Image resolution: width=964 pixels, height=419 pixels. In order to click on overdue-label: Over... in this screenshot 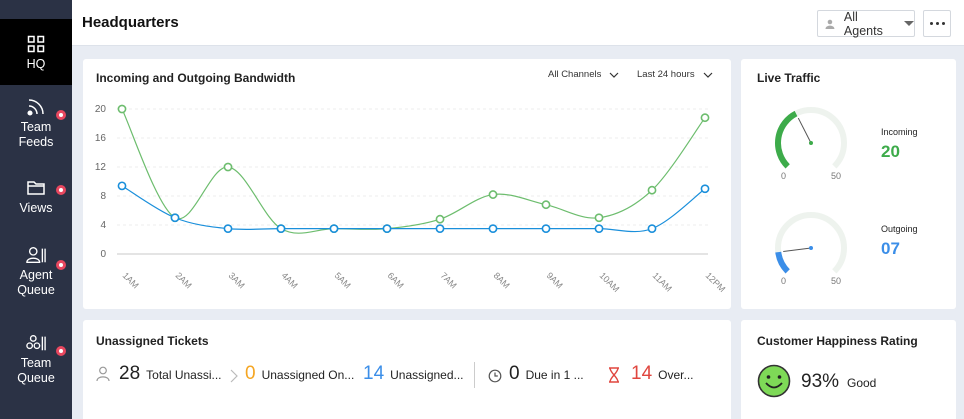, I will do `click(676, 375)`.